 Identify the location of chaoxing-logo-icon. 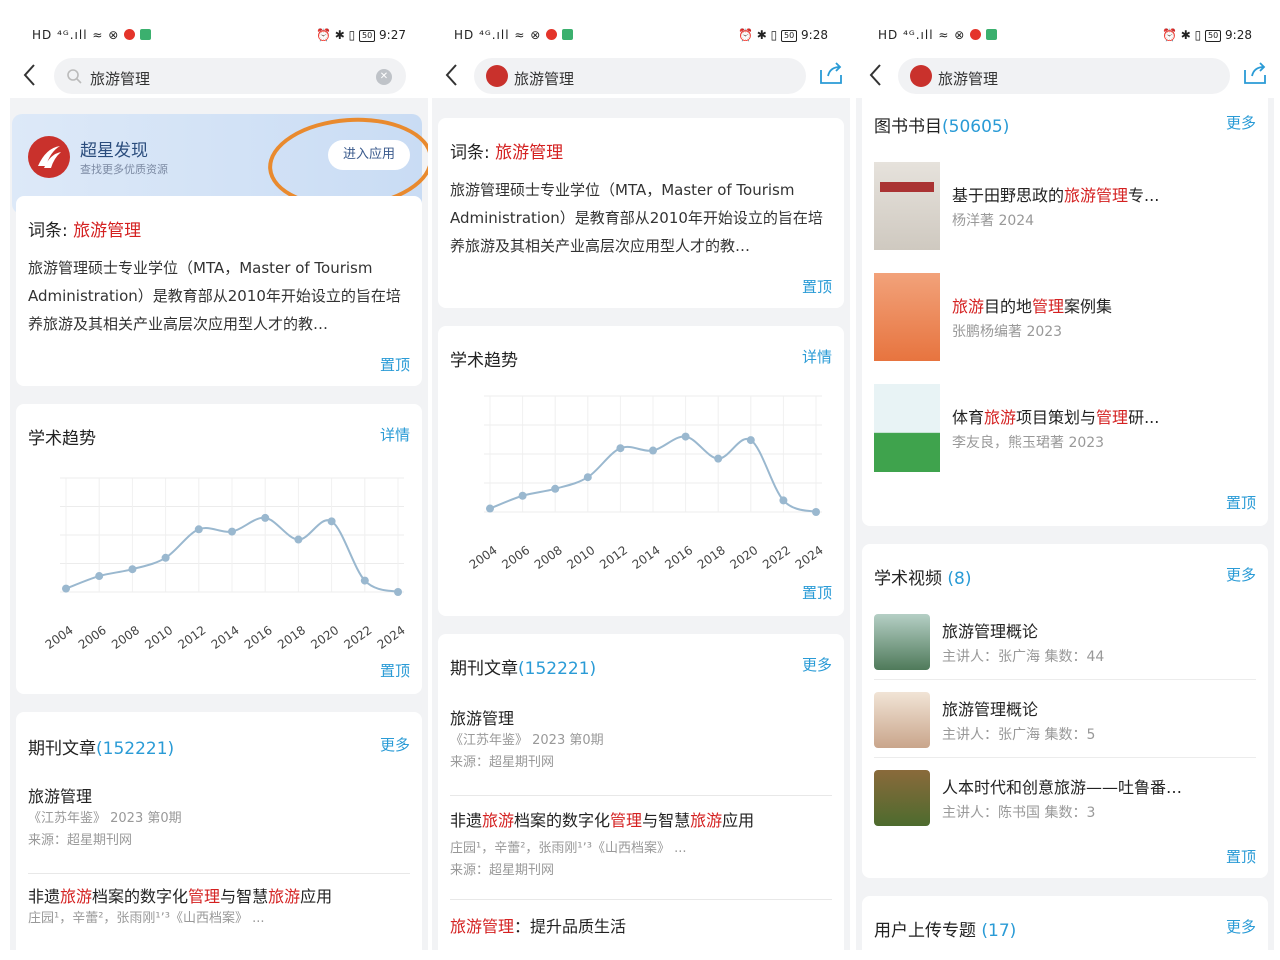
(497, 76).